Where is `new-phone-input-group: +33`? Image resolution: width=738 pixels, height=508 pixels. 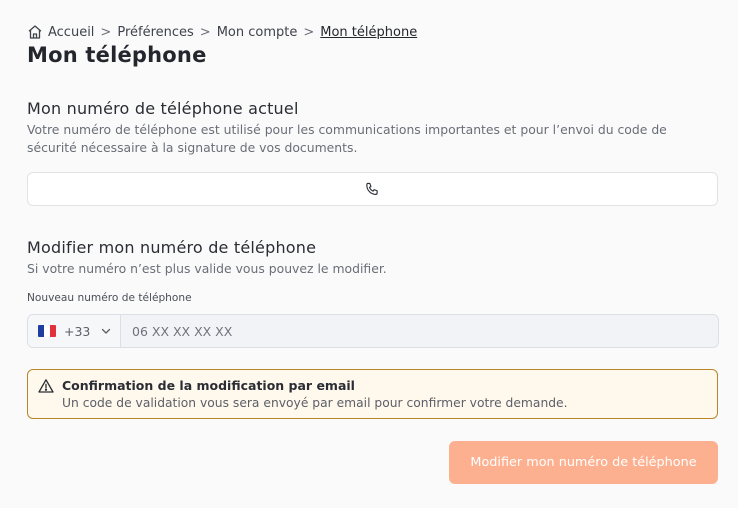 new-phone-input-group: +33 is located at coordinates (373, 331).